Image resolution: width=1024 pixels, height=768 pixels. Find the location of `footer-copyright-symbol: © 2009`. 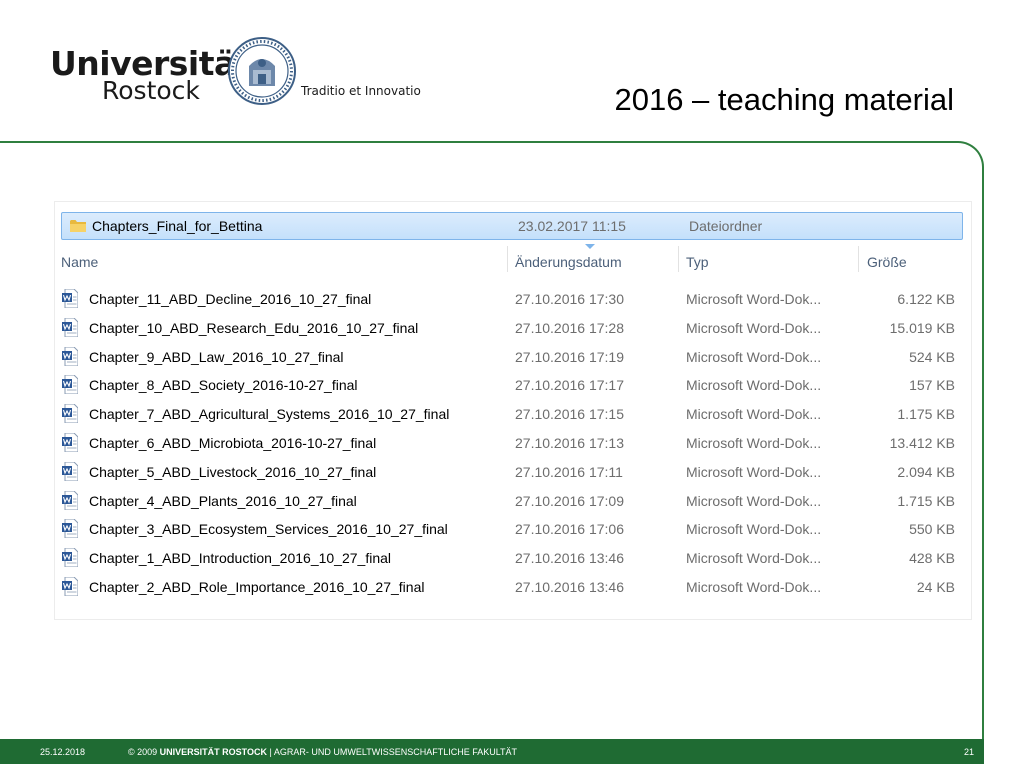

footer-copyright-symbol: © 2009 is located at coordinates (143, 752).